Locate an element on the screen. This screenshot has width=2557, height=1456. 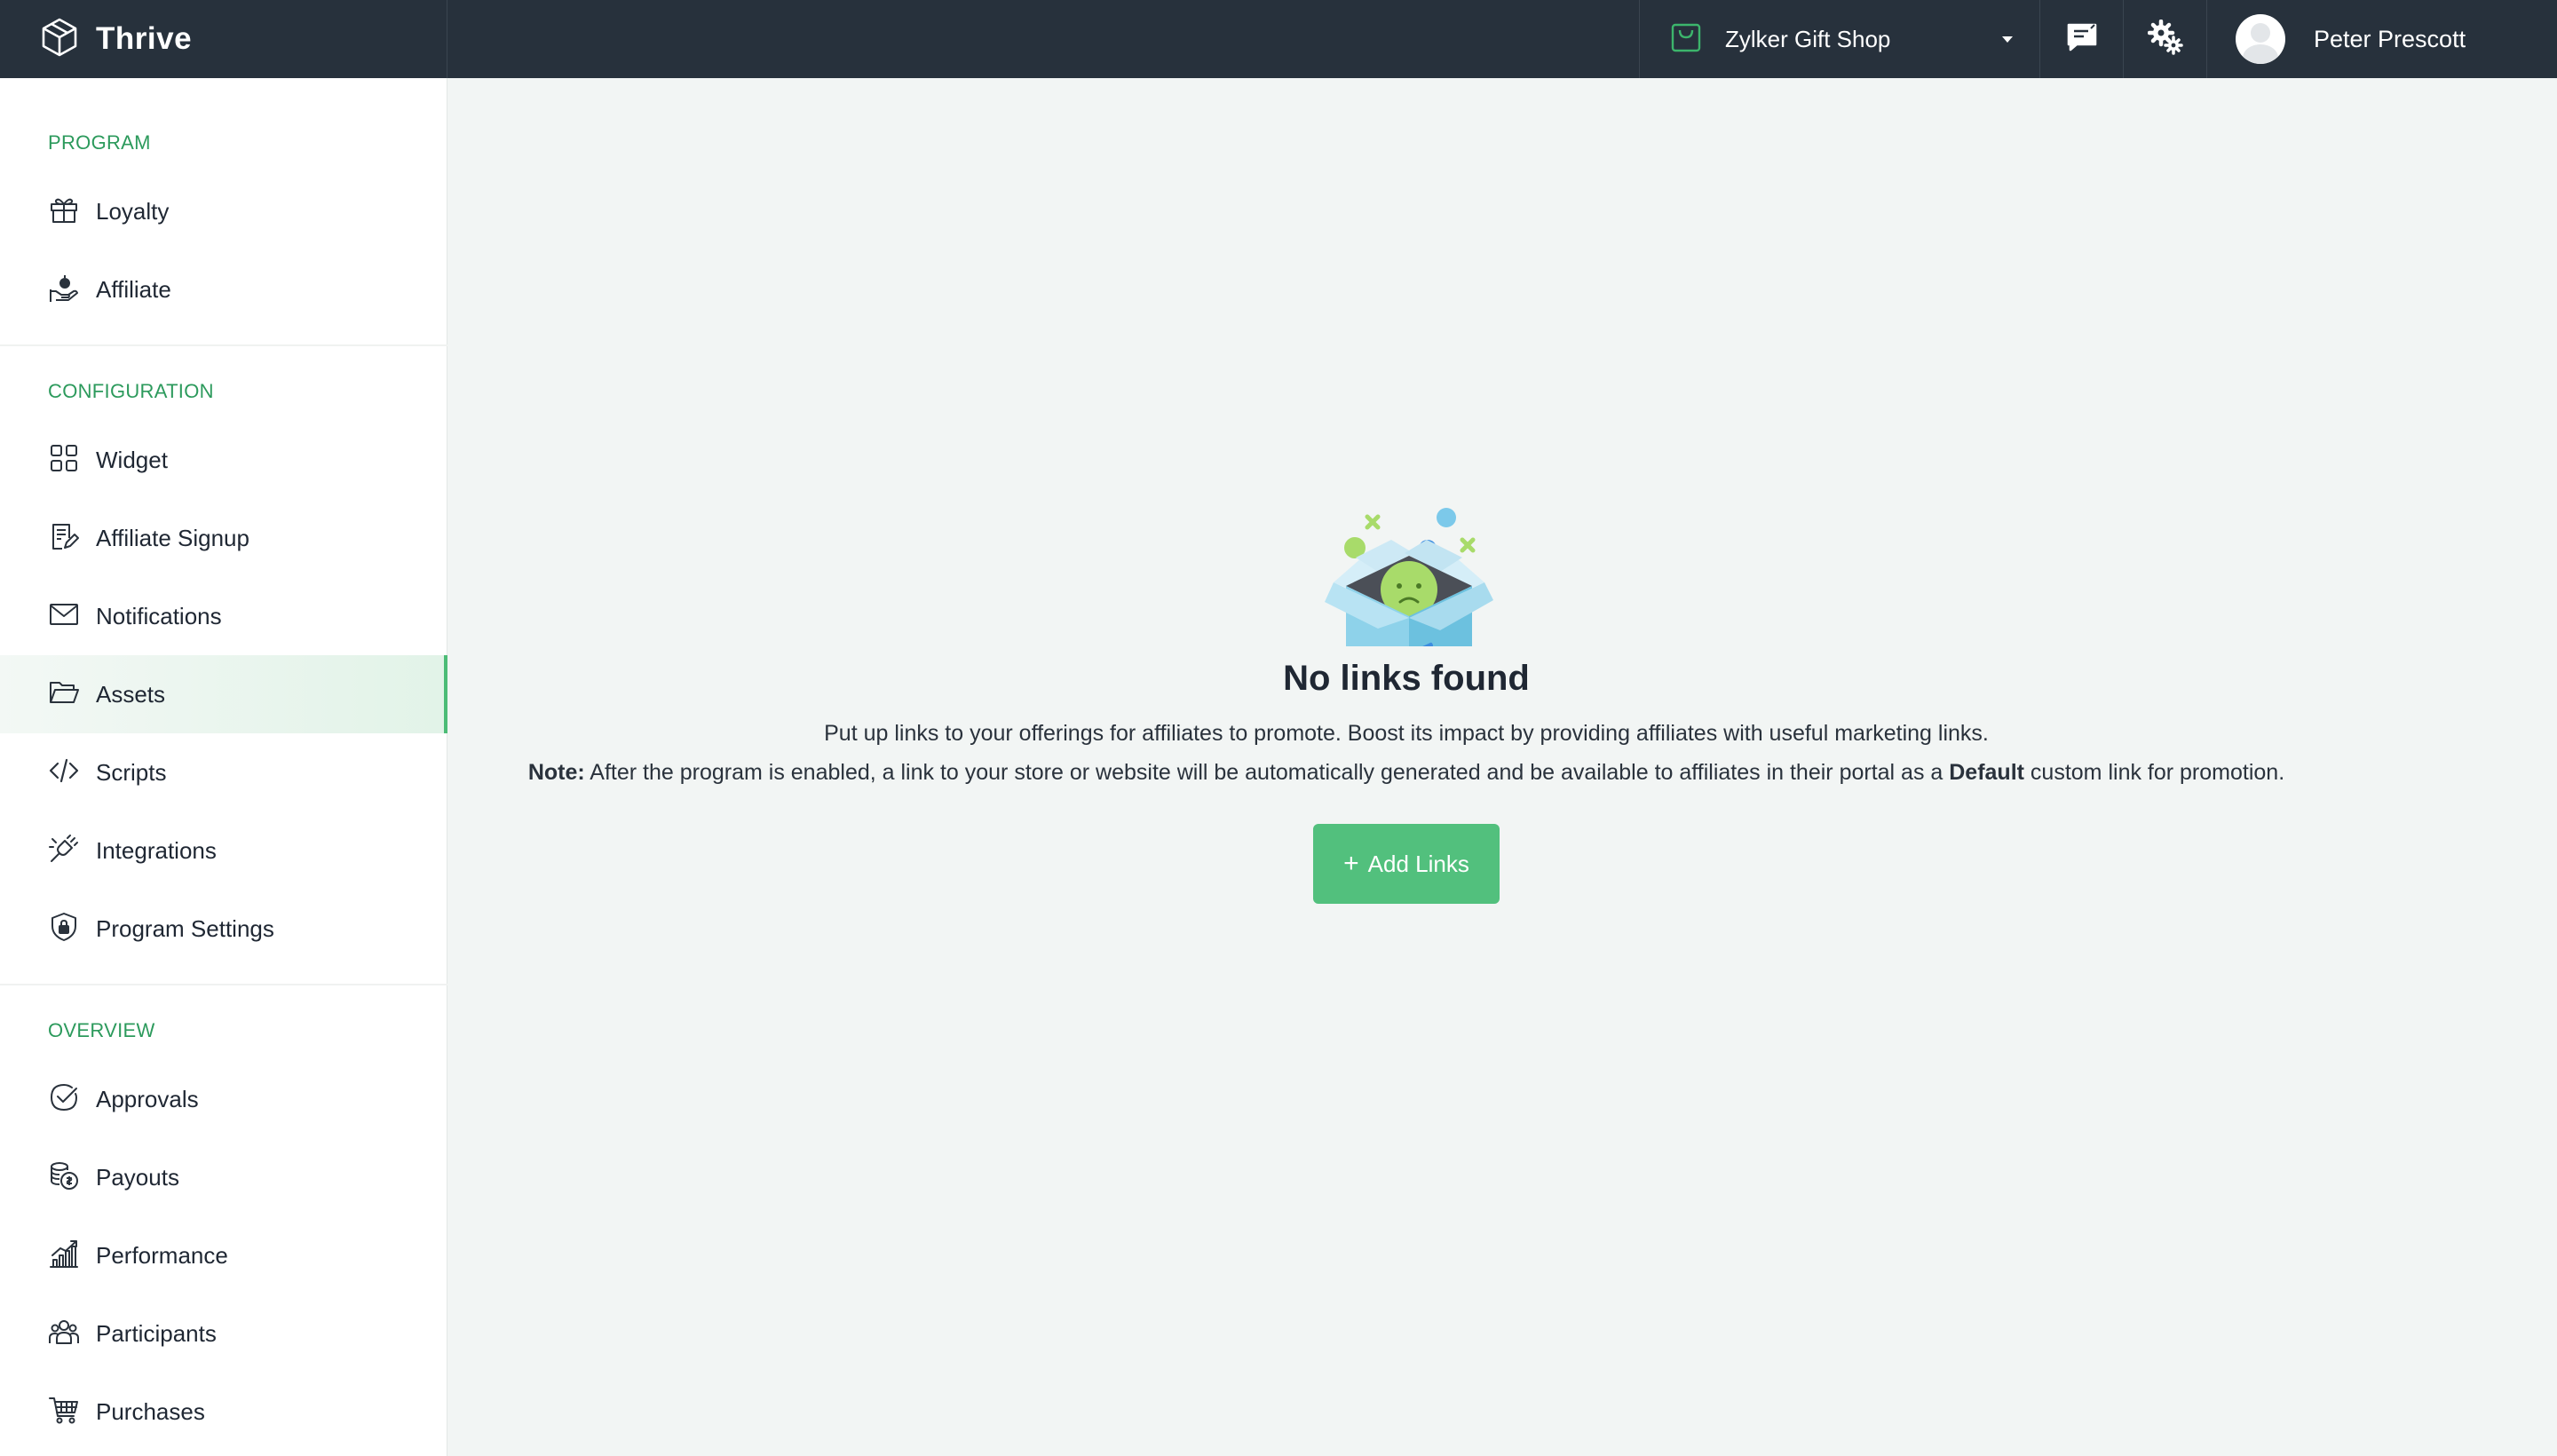
note-bold-default: Default is located at coordinates (1986, 772).